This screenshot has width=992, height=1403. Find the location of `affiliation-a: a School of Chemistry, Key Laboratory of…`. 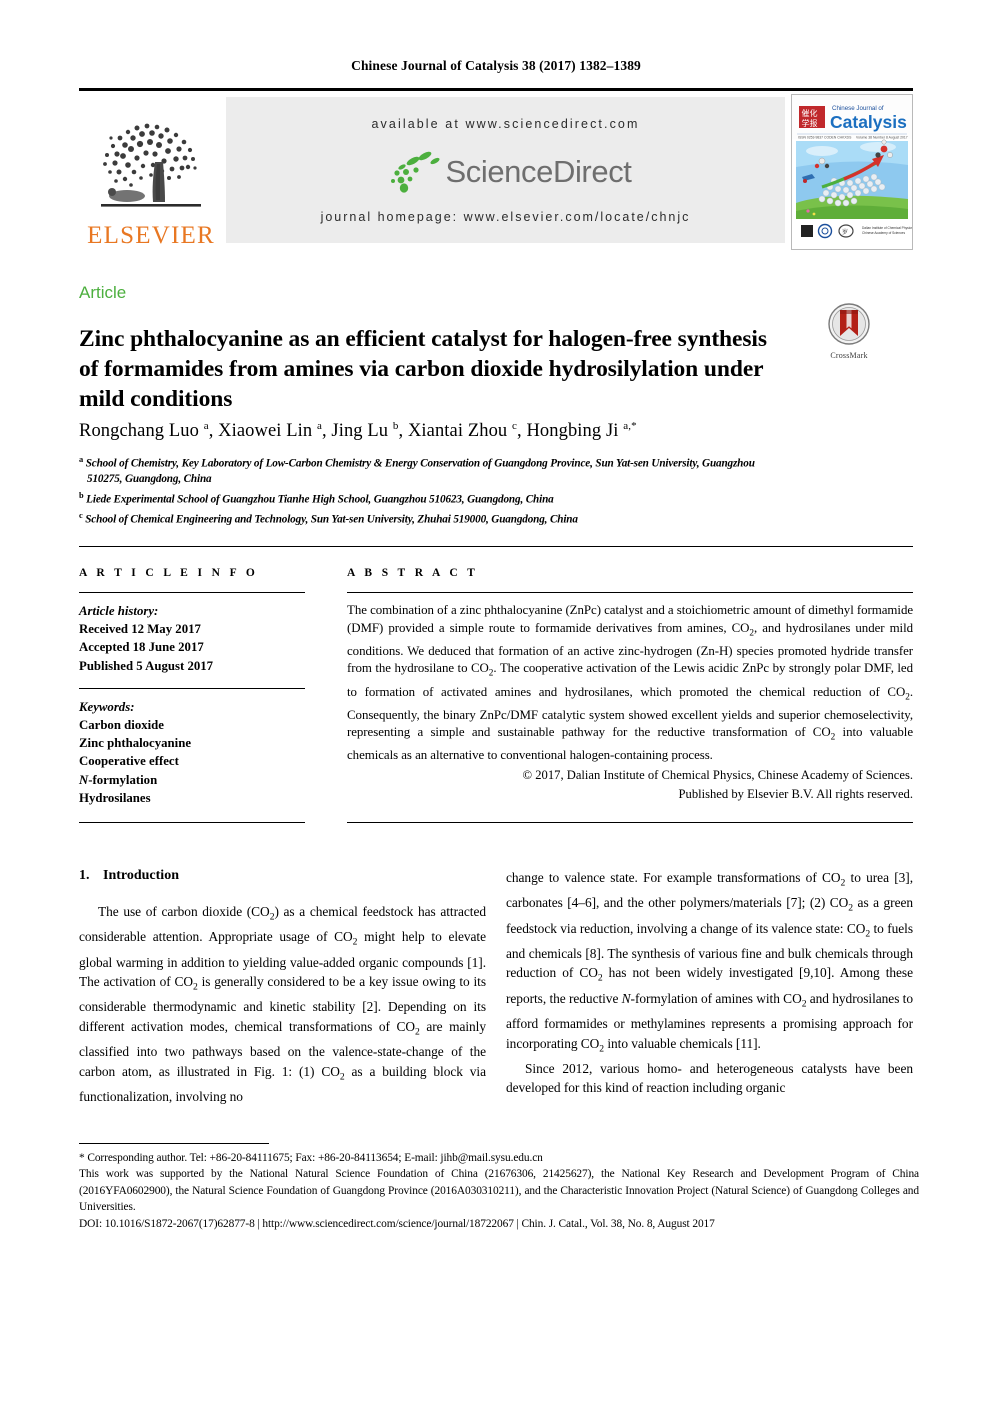

affiliation-a: a School of Chemistry, Key Laboratory of… is located at coordinates (498, 470).